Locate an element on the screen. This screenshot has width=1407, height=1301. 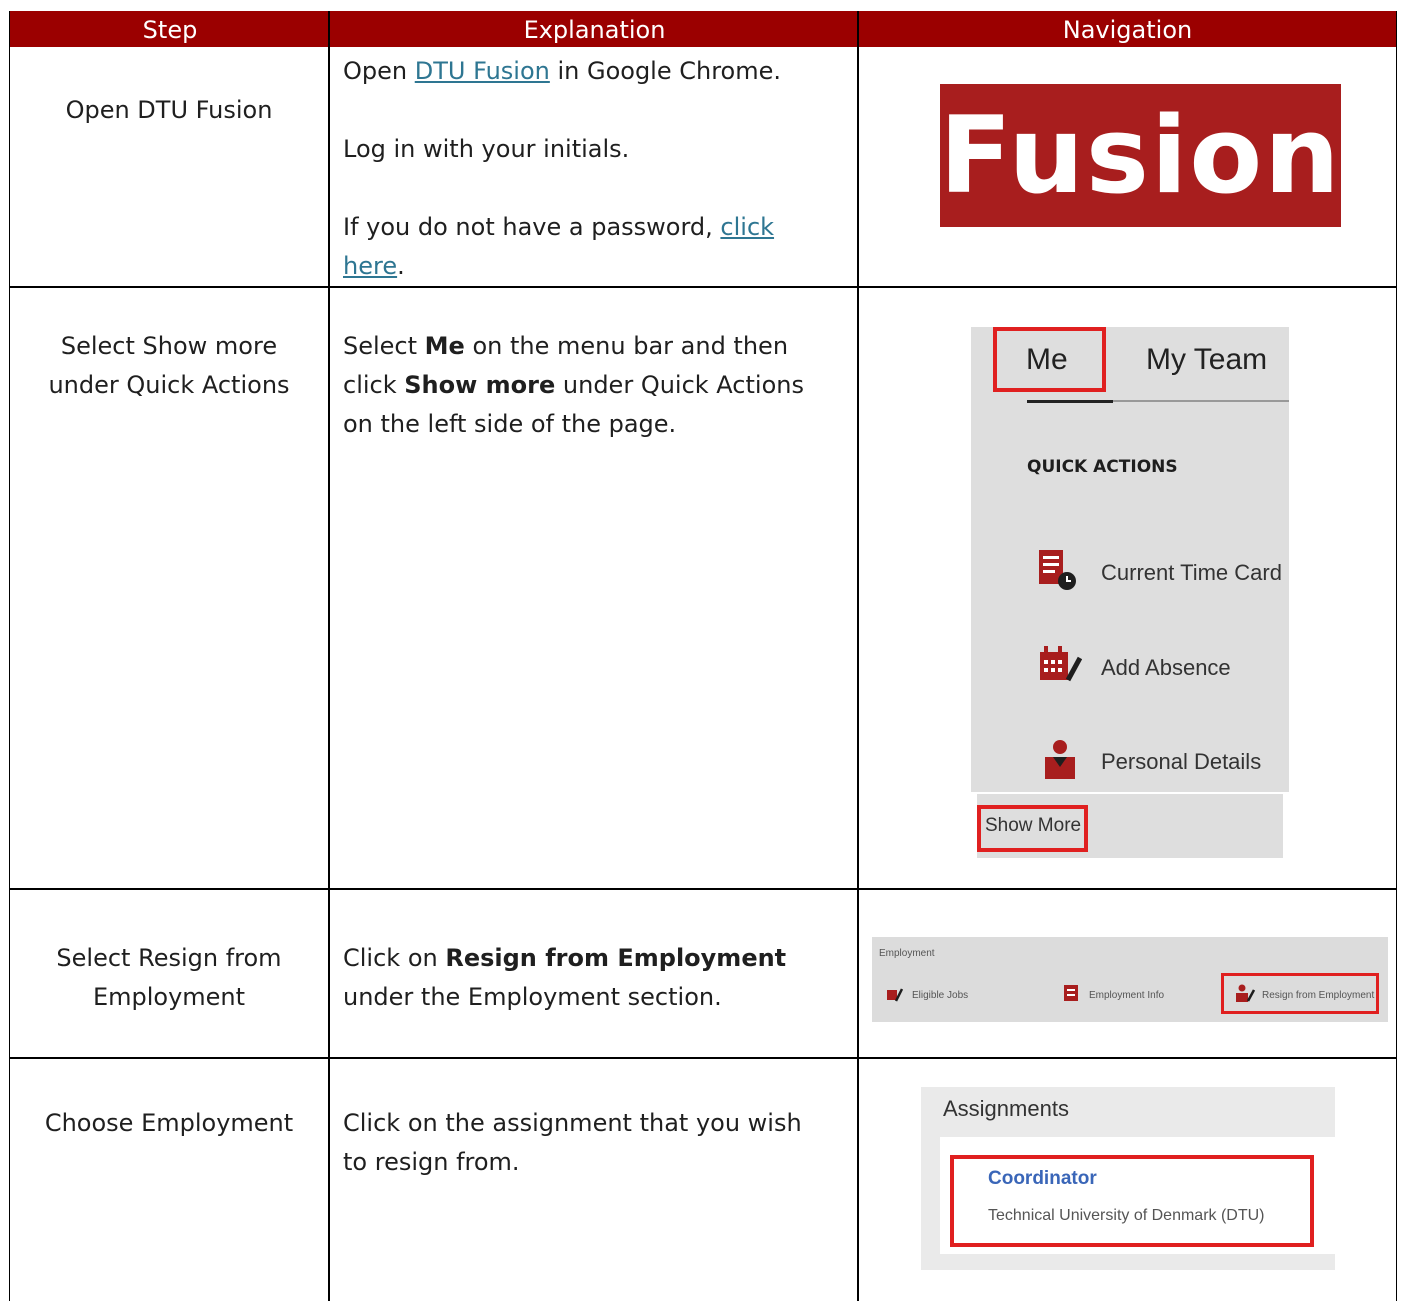
password-link: here is located at coordinates (370, 266).